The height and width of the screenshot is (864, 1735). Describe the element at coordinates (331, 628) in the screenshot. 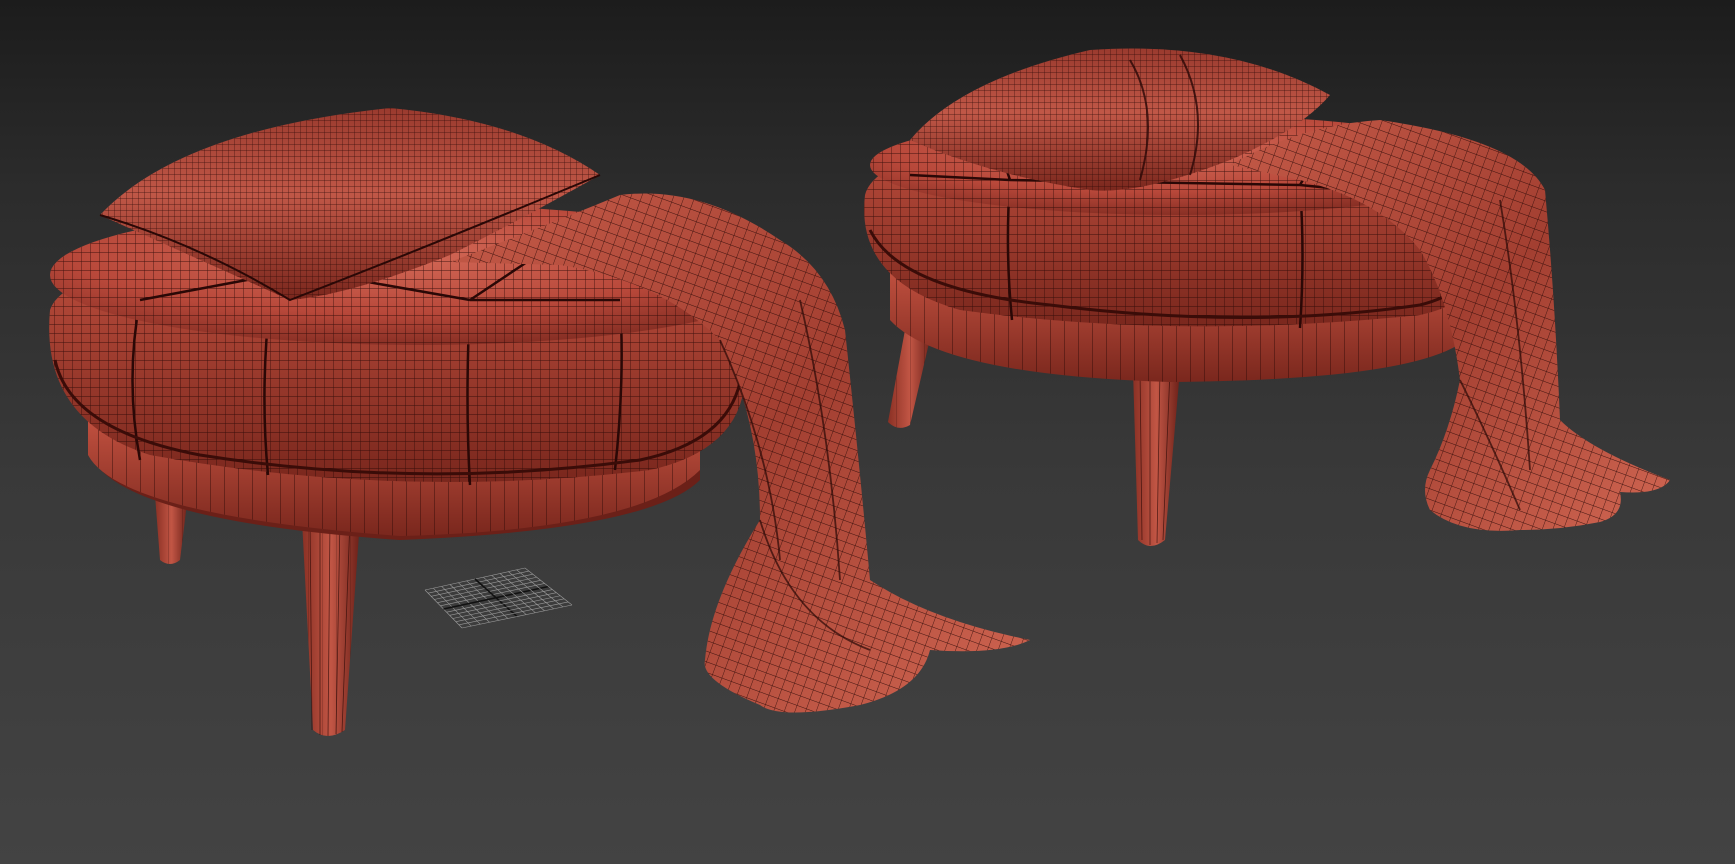

I see `leg-front` at that location.